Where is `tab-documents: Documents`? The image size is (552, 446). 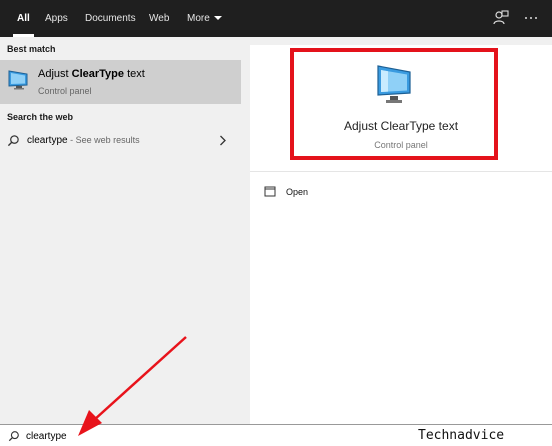
tab-documents: Documents is located at coordinates (110, 18).